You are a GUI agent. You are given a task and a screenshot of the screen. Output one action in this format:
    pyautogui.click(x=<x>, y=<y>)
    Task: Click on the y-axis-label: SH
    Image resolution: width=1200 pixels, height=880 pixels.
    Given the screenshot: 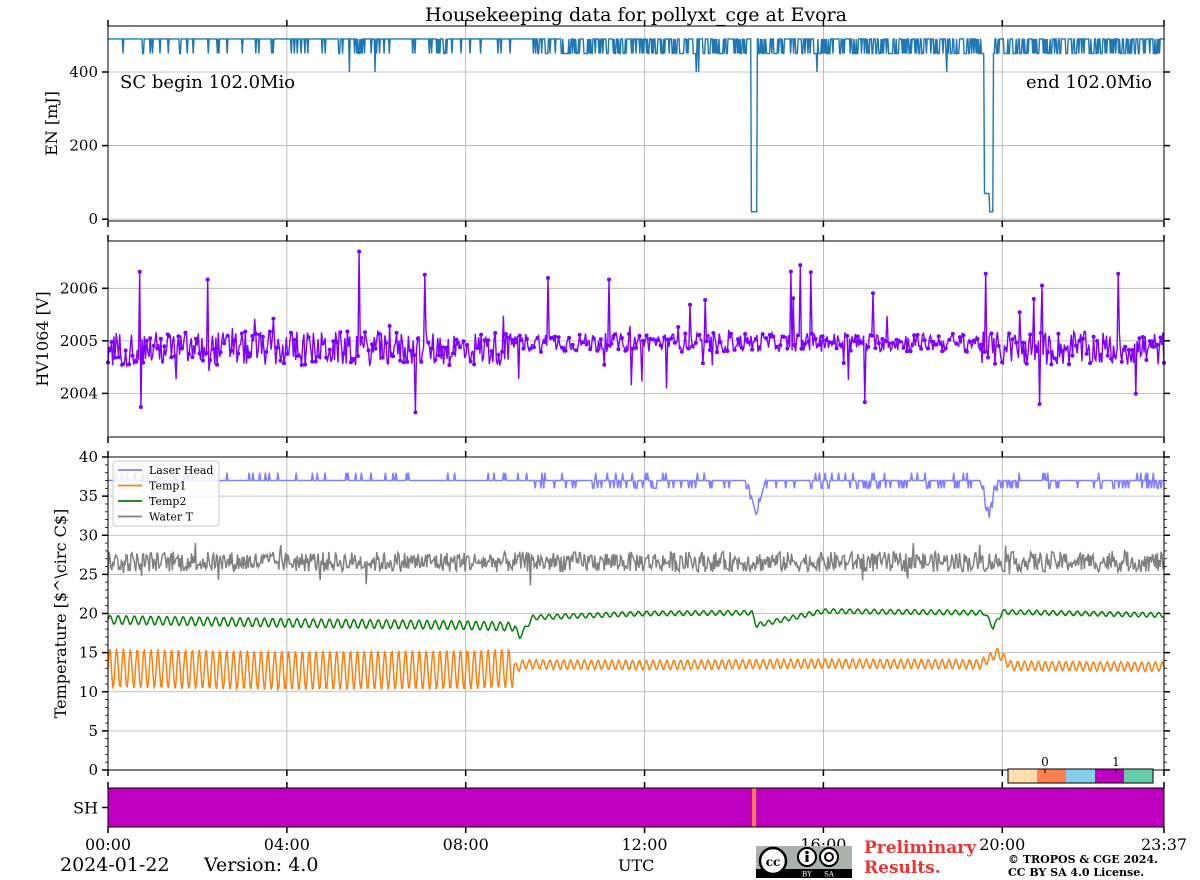 What is the action you would take?
    pyautogui.click(x=85, y=808)
    